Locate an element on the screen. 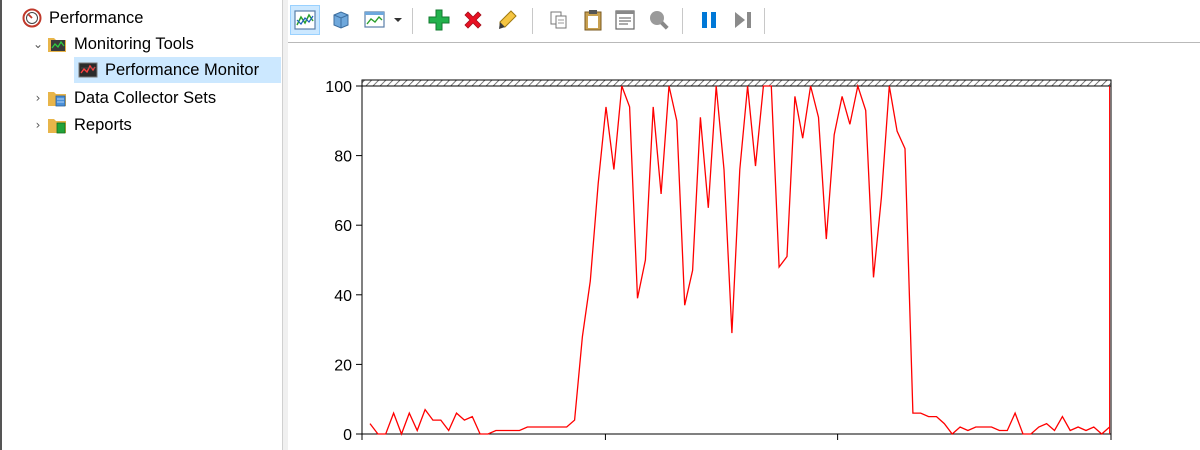  add-counter-button is located at coordinates (439, 20).